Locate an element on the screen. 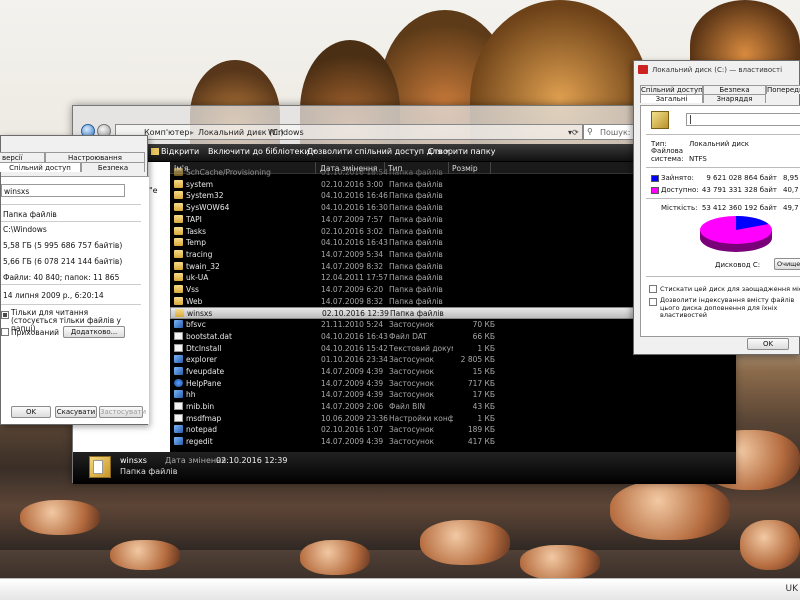 Image resolution: width=800 pixels, height=600 pixels. tab-previous-versions: Попередні is located at coordinates (783, 89).